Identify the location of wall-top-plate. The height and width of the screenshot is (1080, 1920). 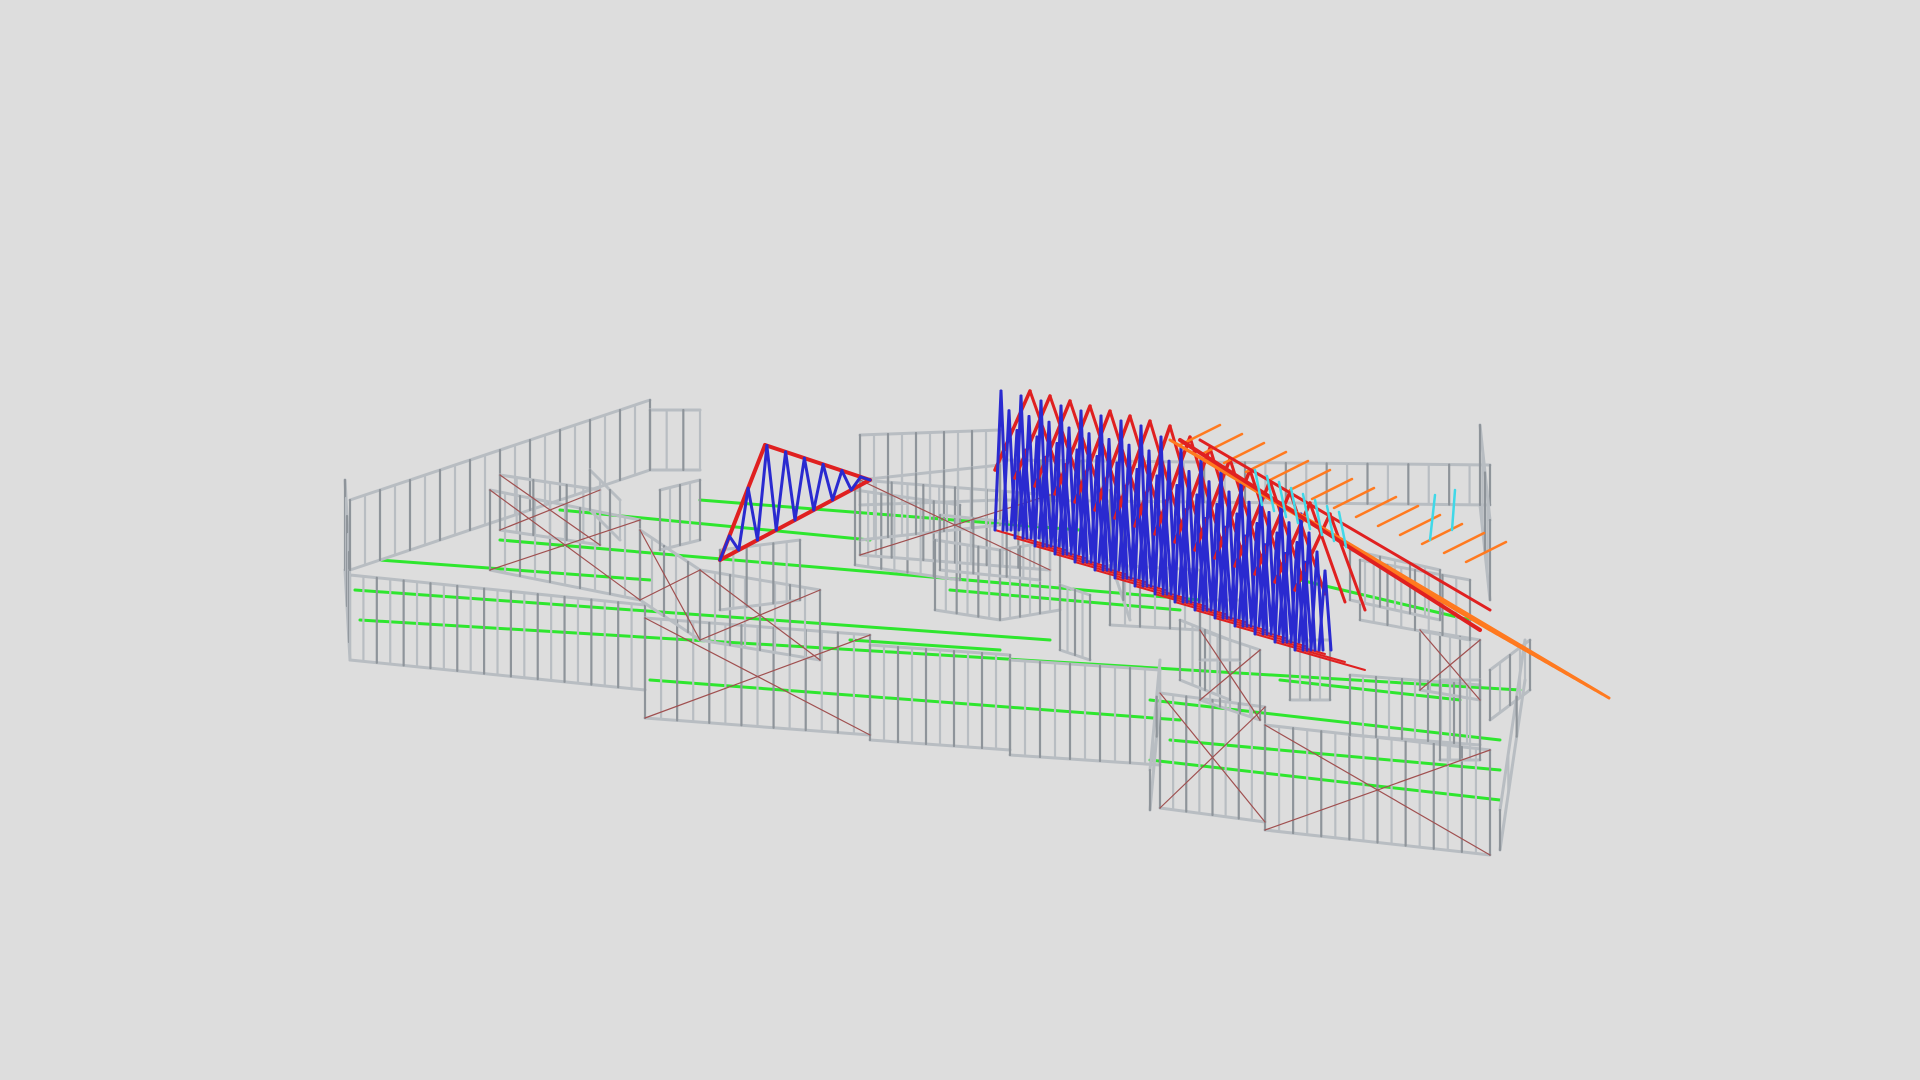
(1512, 725).